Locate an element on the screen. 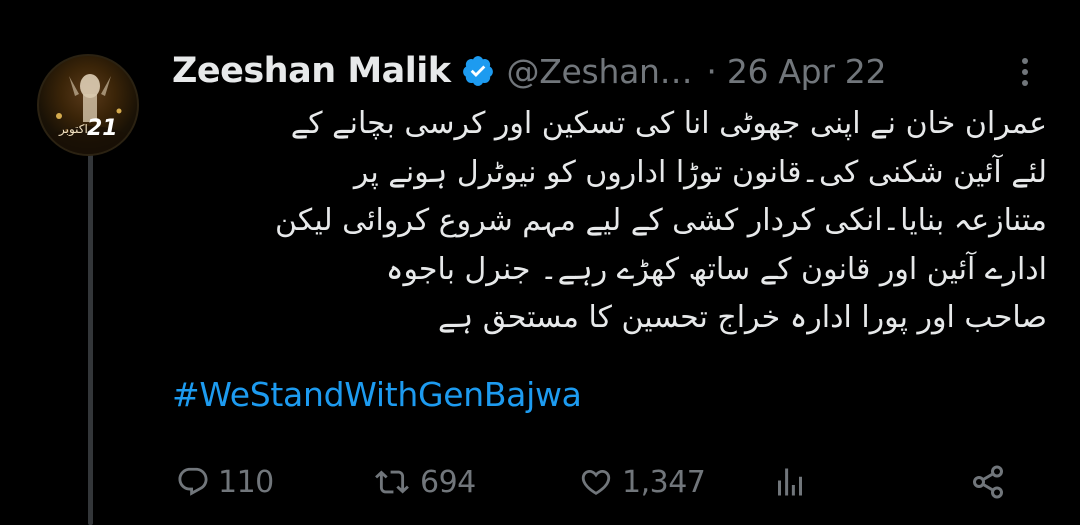 The image size is (1080, 525). share-button is located at coordinates (988, 482).